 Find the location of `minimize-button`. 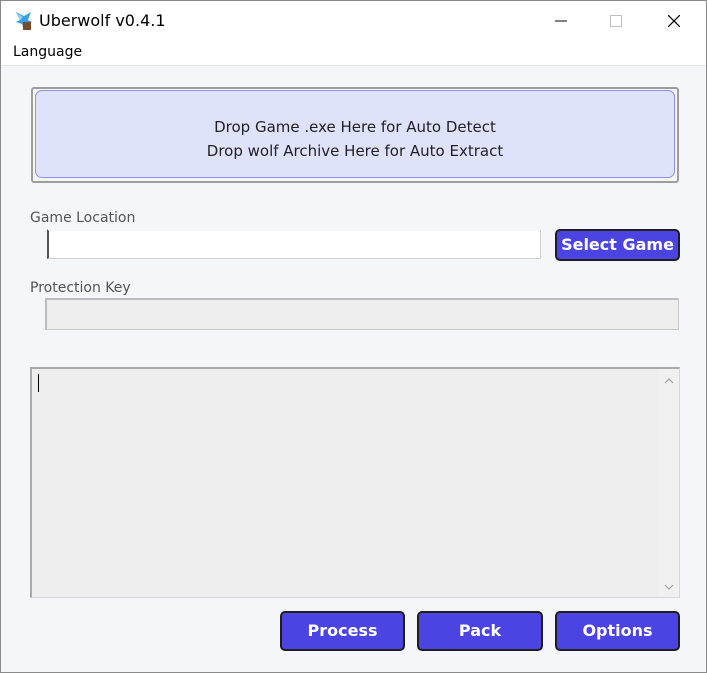

minimize-button is located at coordinates (562, 21).